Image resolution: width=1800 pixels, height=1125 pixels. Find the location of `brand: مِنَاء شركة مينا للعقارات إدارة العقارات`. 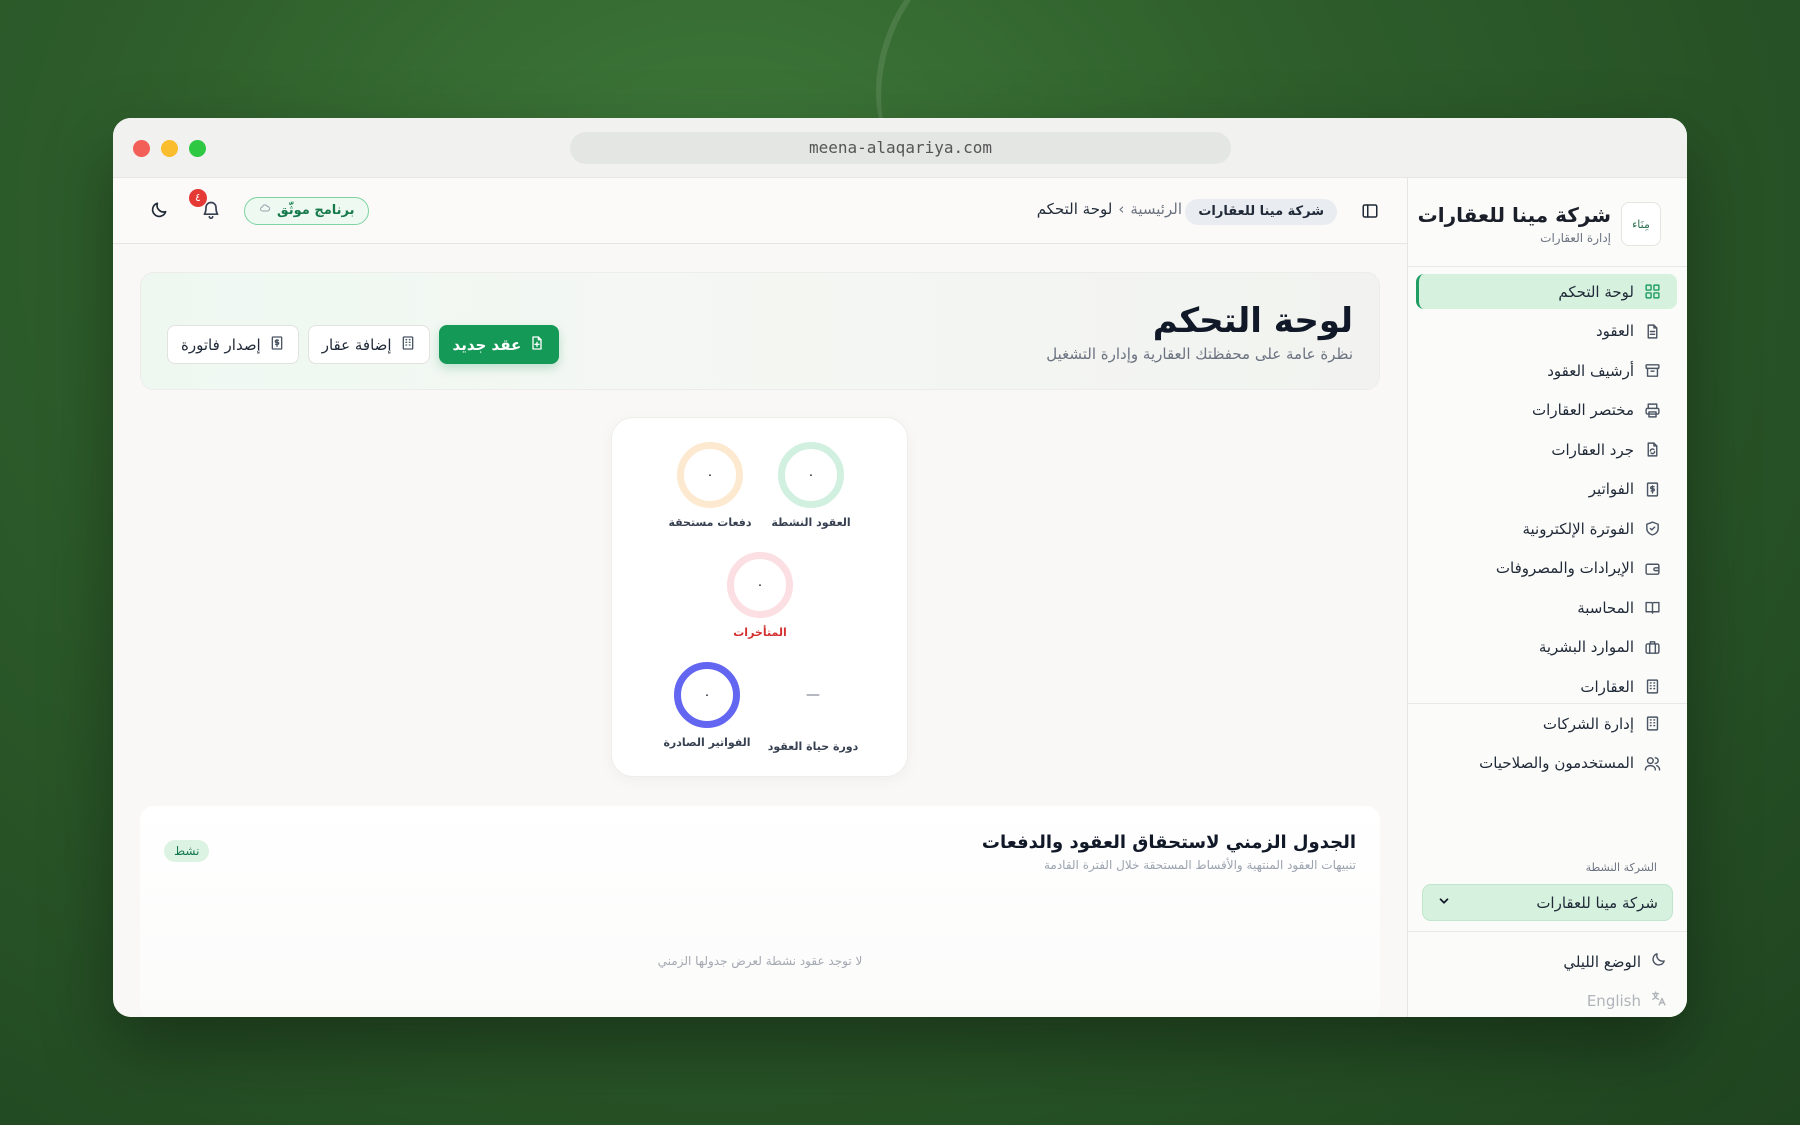

brand: مِنَاء شركة مينا للعقارات إدارة العقارات is located at coordinates (1539, 224).